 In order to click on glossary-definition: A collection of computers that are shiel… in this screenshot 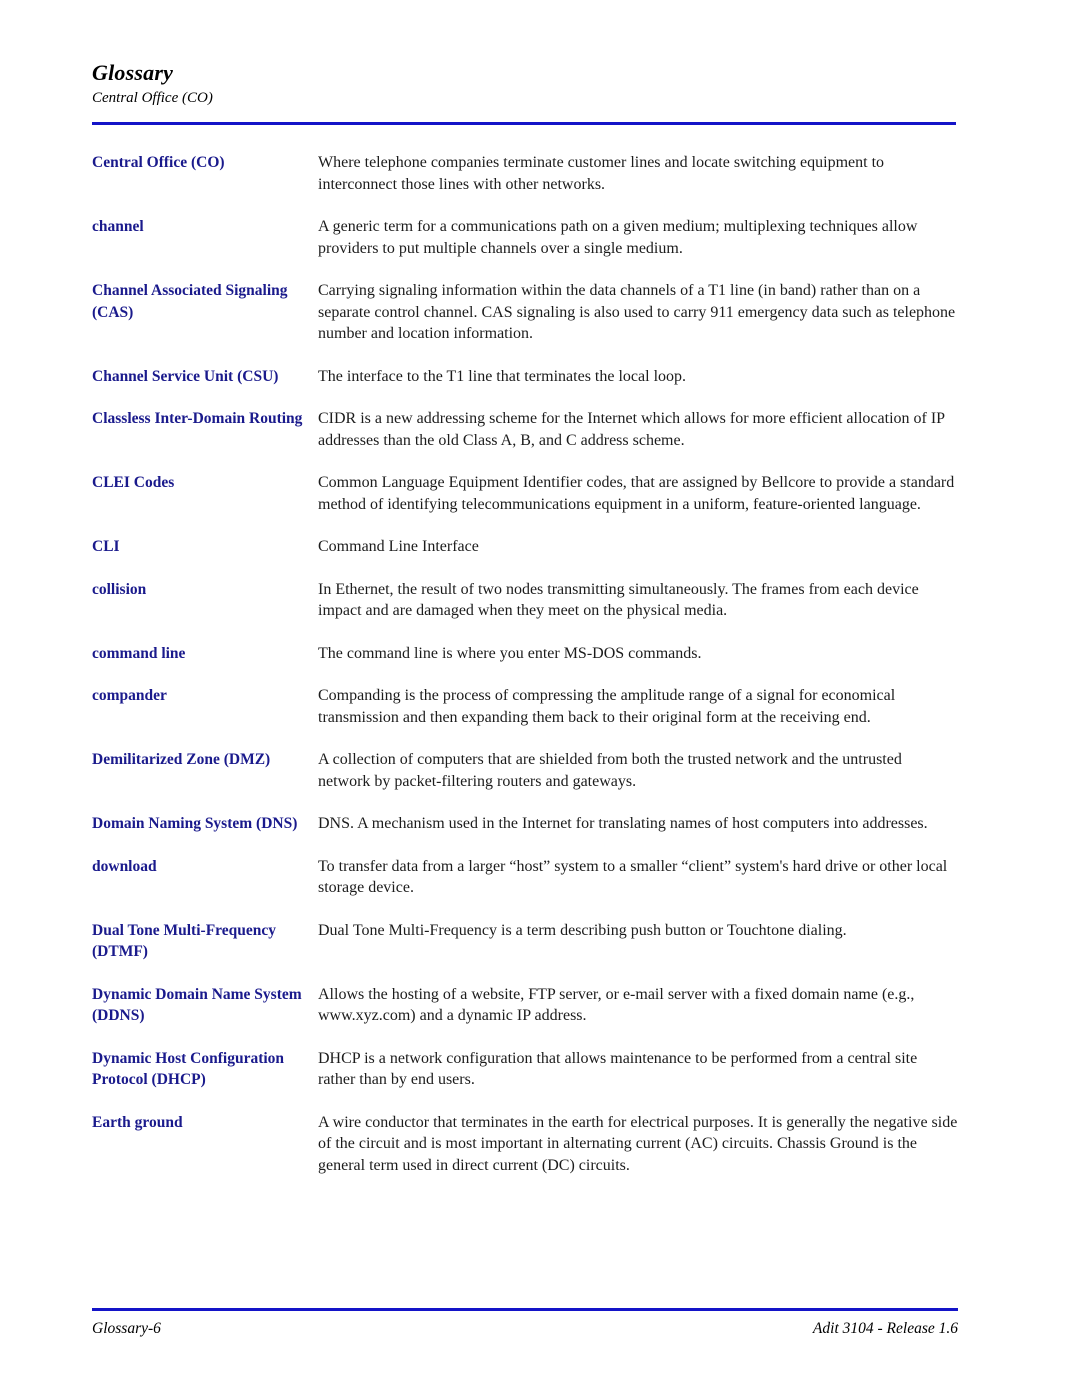, I will do `click(610, 770)`.